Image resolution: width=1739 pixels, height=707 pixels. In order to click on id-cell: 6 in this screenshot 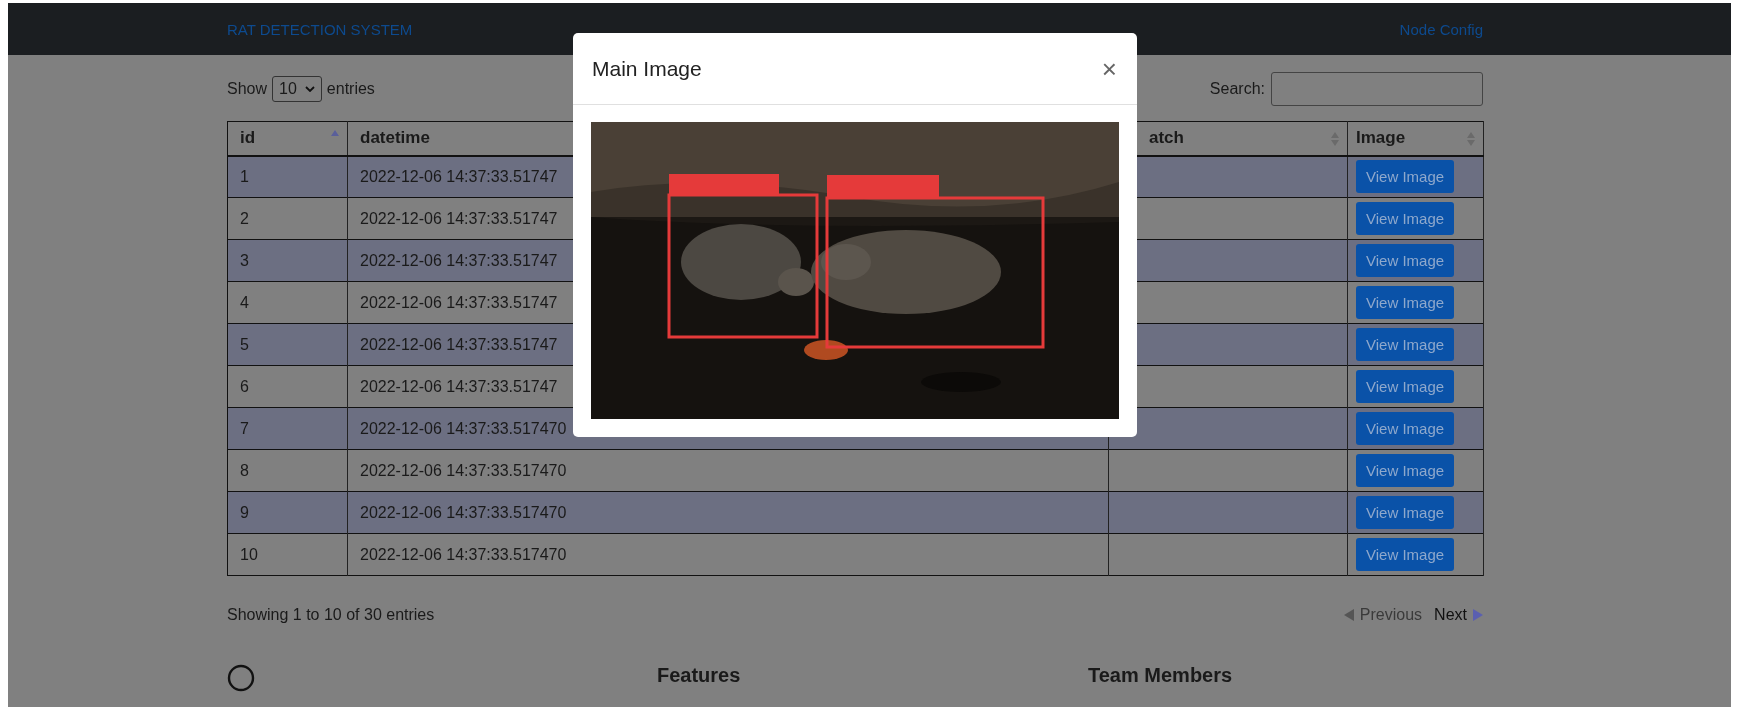, I will do `click(287, 386)`.